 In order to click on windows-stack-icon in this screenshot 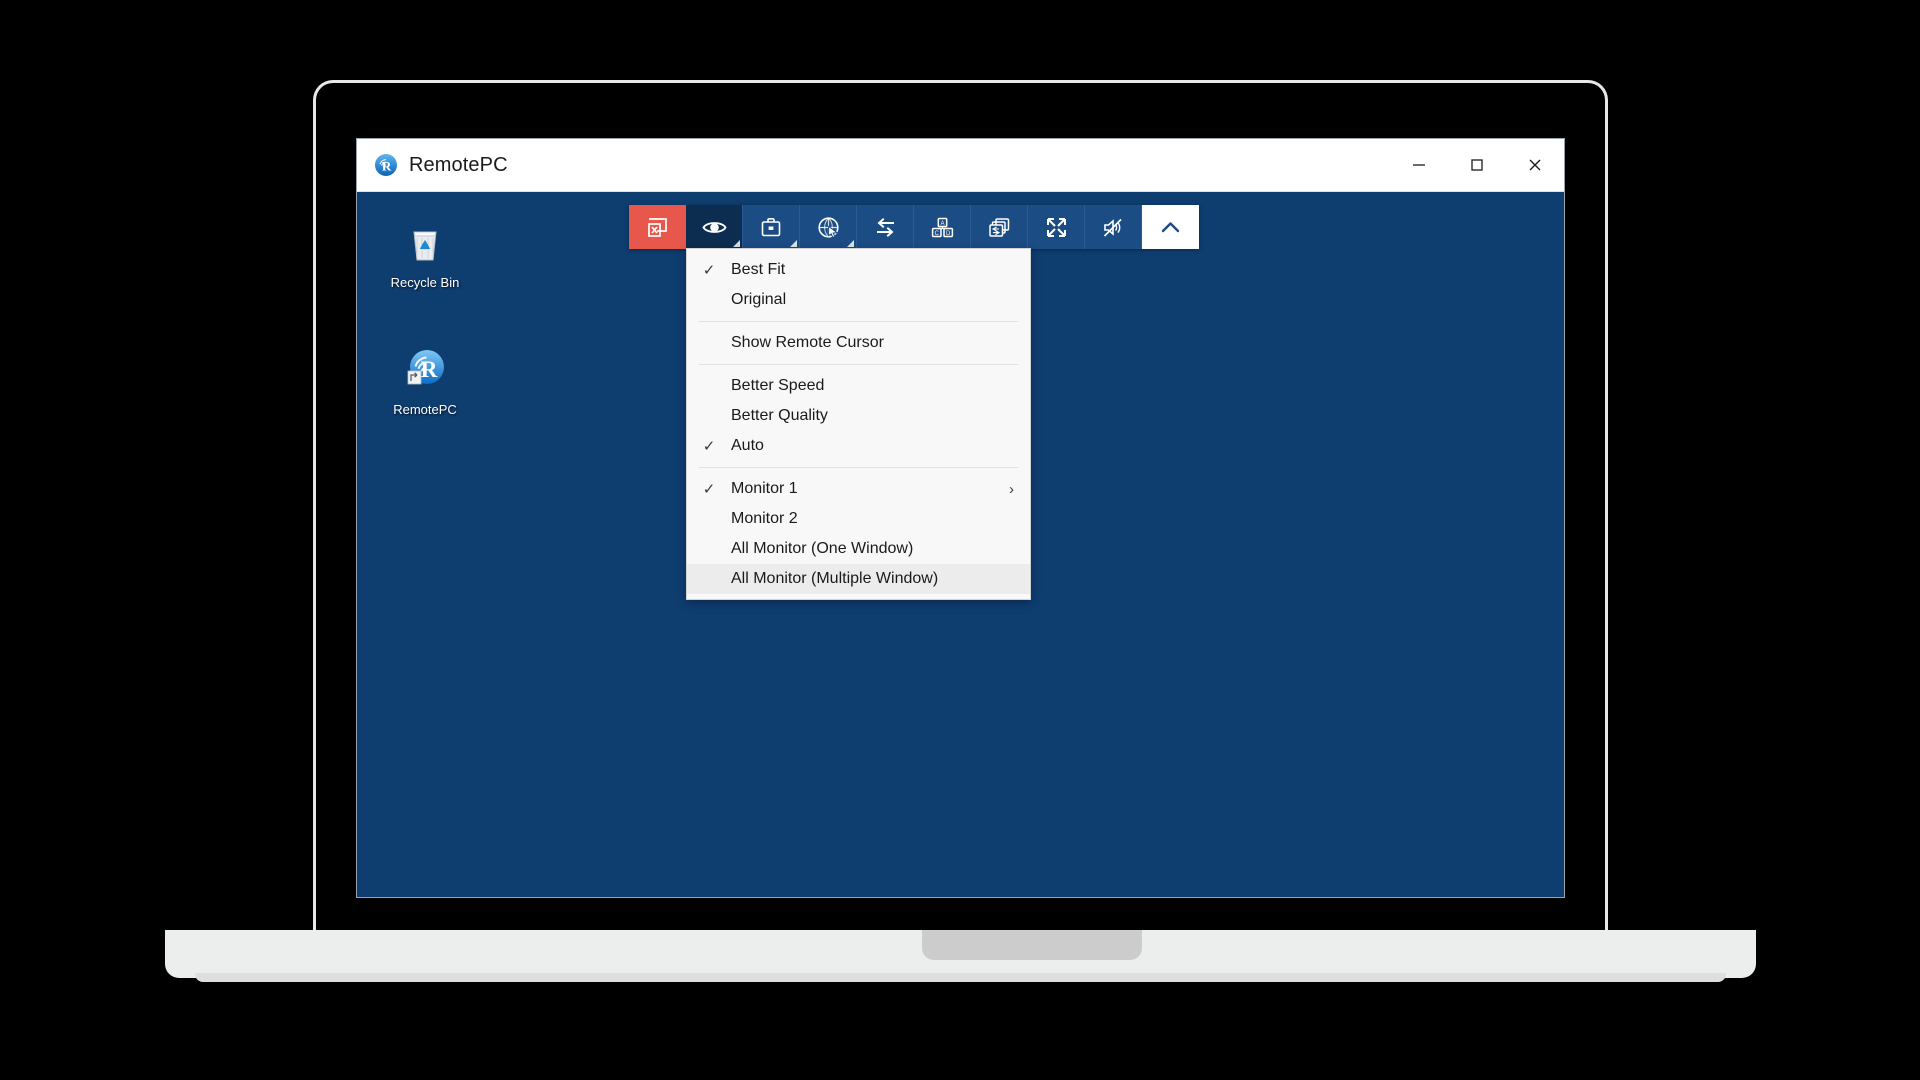, I will do `click(999, 227)`.